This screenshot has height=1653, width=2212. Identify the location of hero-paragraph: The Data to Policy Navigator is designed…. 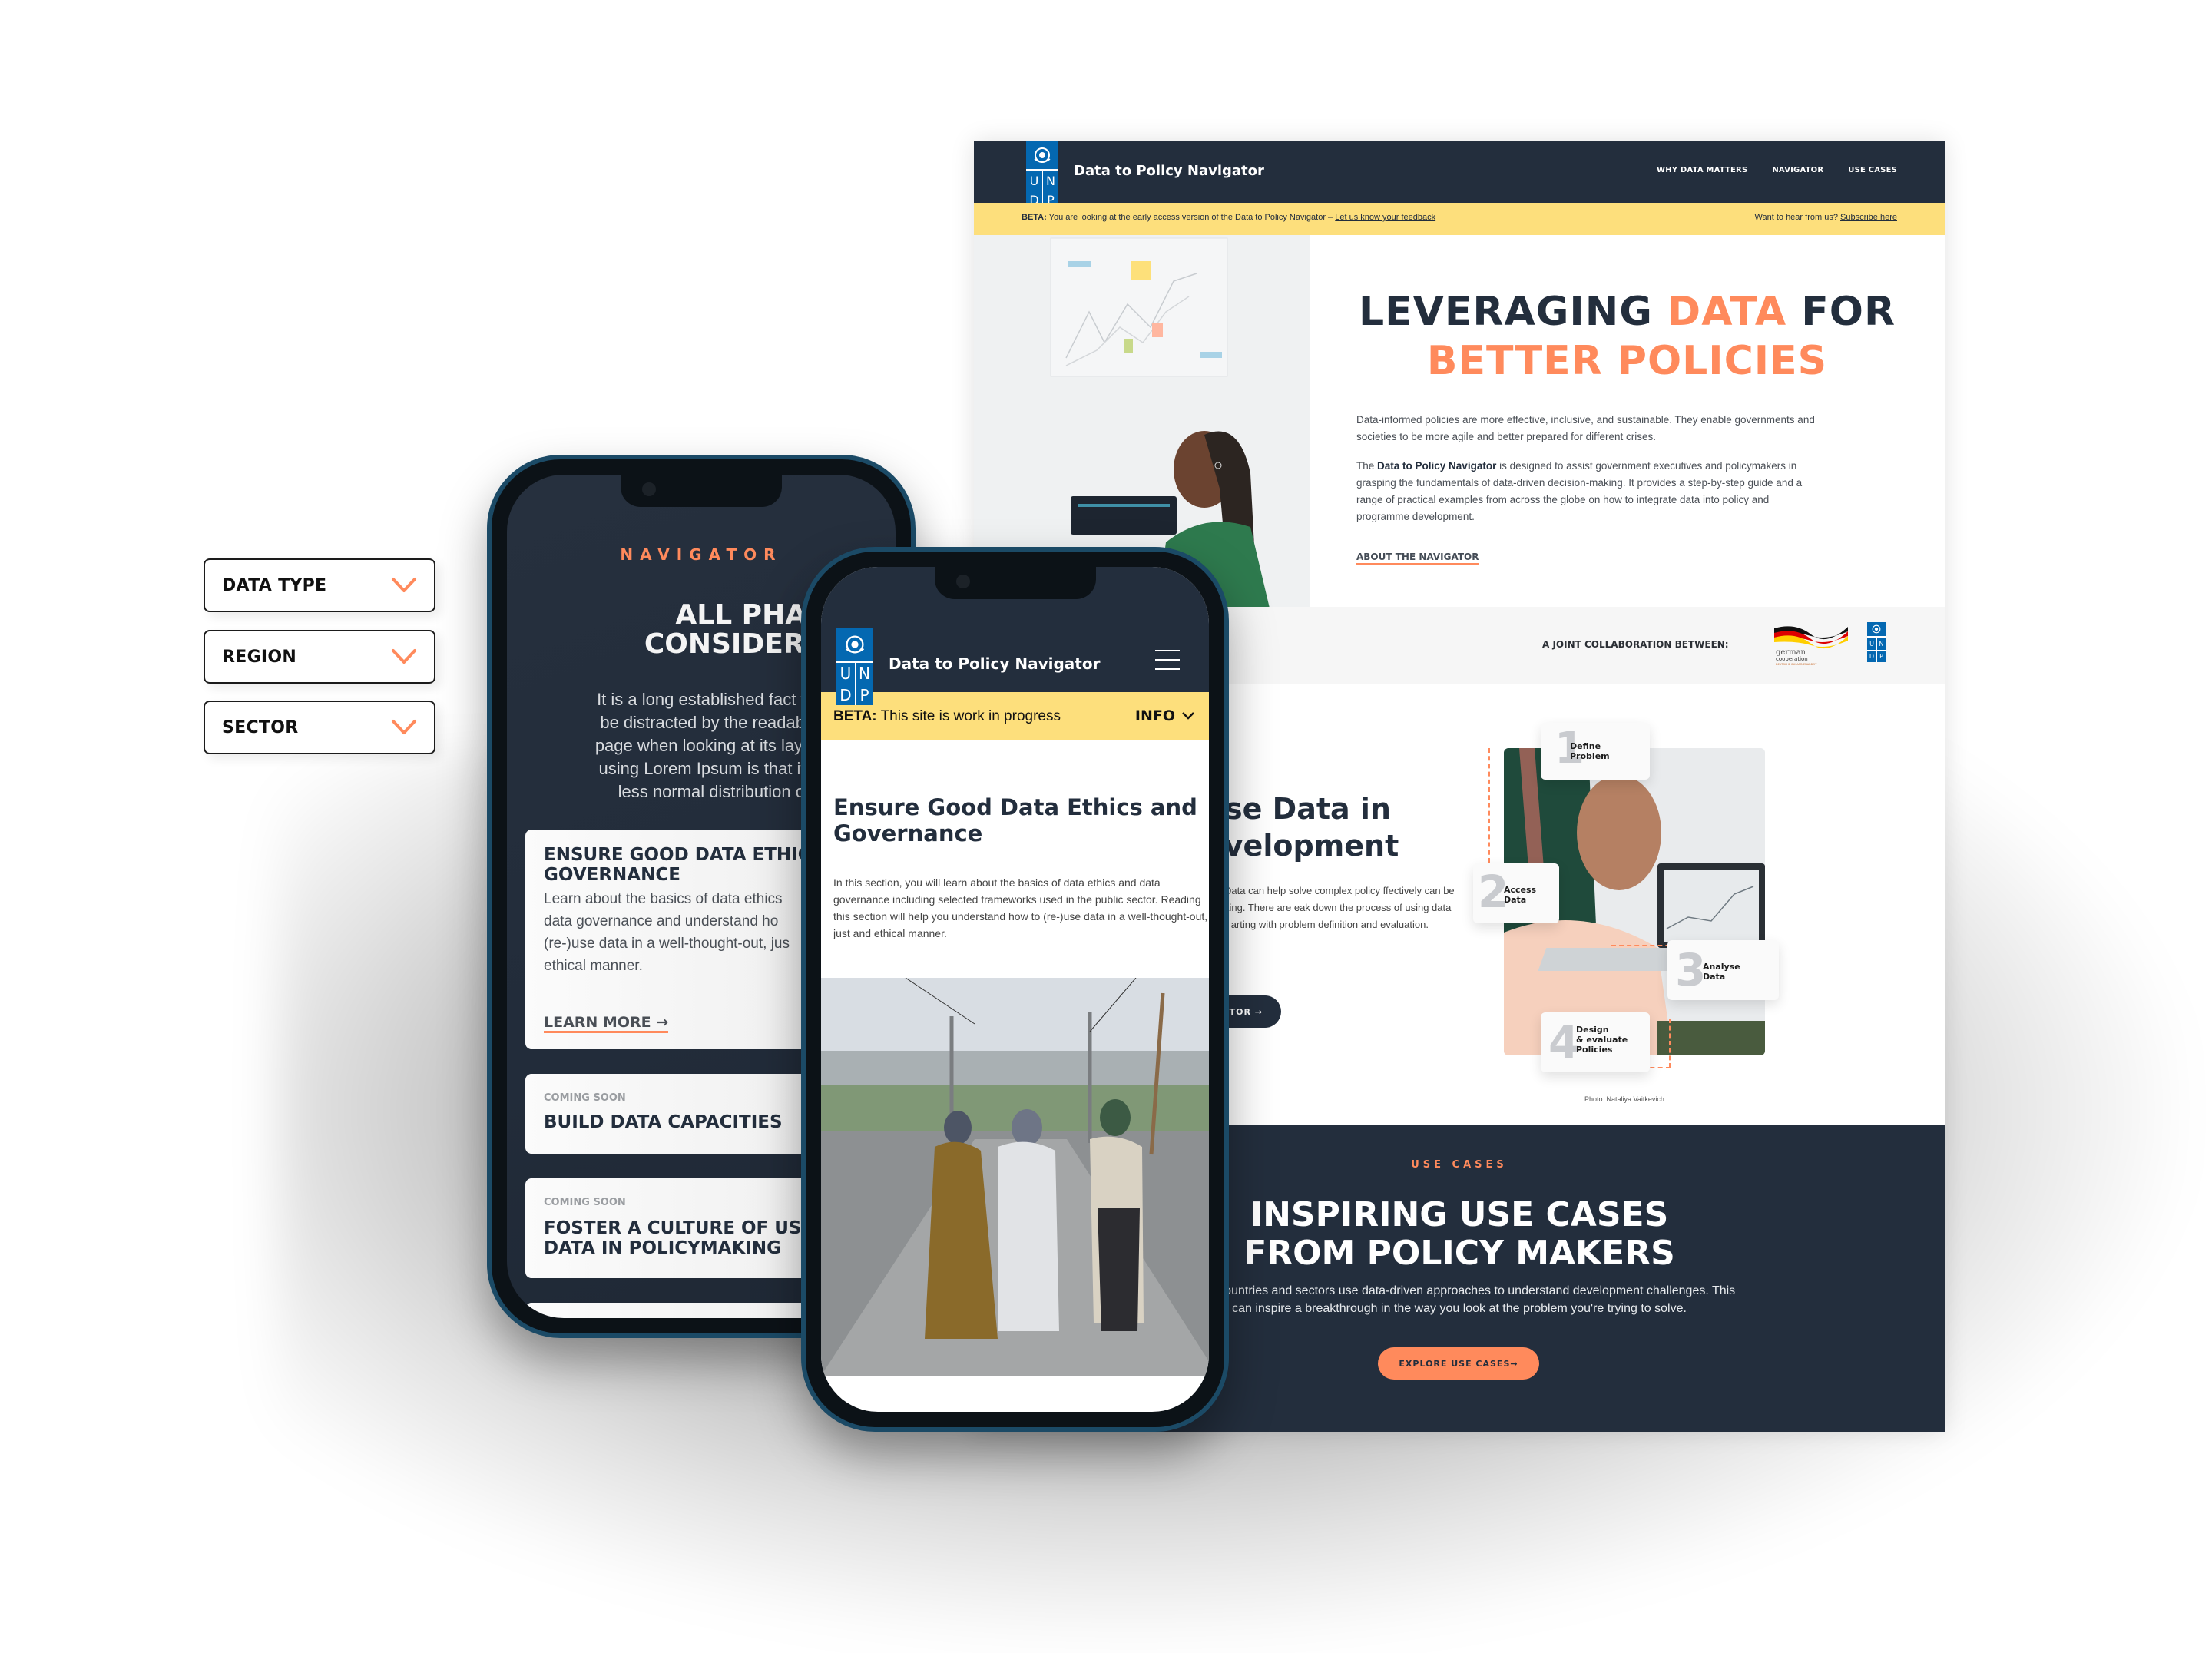
(1587, 491).